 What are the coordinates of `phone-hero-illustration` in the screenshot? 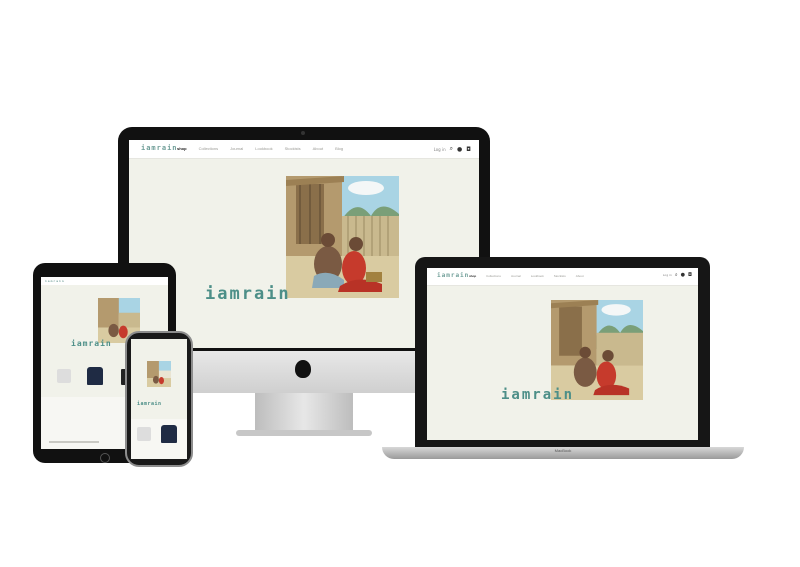 It's located at (159, 374).